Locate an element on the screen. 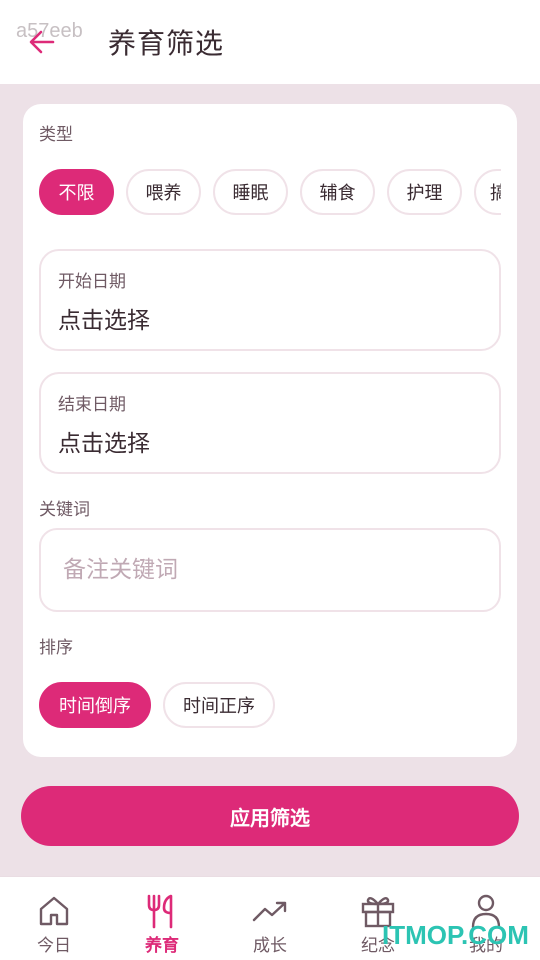 The width and height of the screenshot is (540, 960). keyword-input is located at coordinates (270, 570).